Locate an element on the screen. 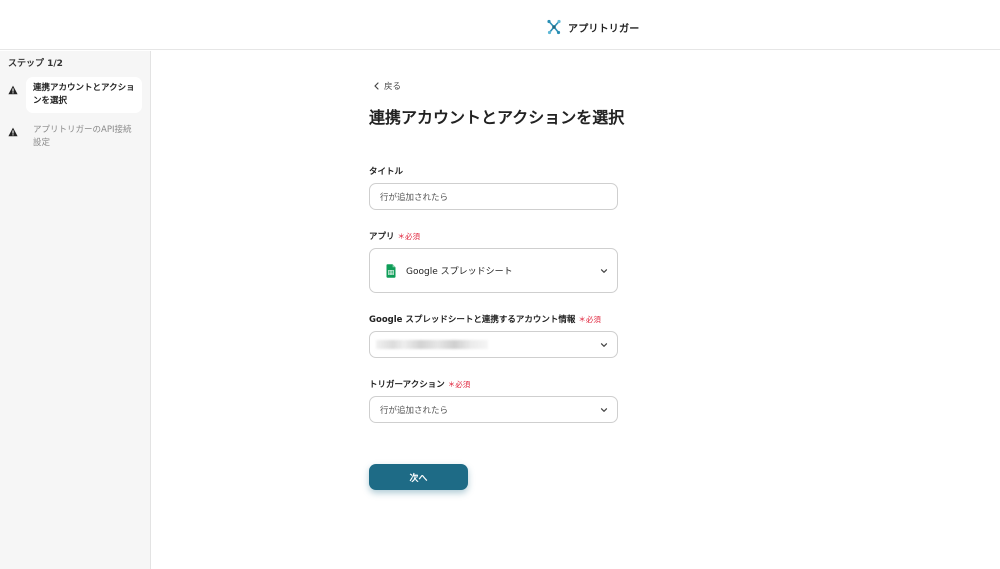  title-label-text: タイトル is located at coordinates (386, 172).